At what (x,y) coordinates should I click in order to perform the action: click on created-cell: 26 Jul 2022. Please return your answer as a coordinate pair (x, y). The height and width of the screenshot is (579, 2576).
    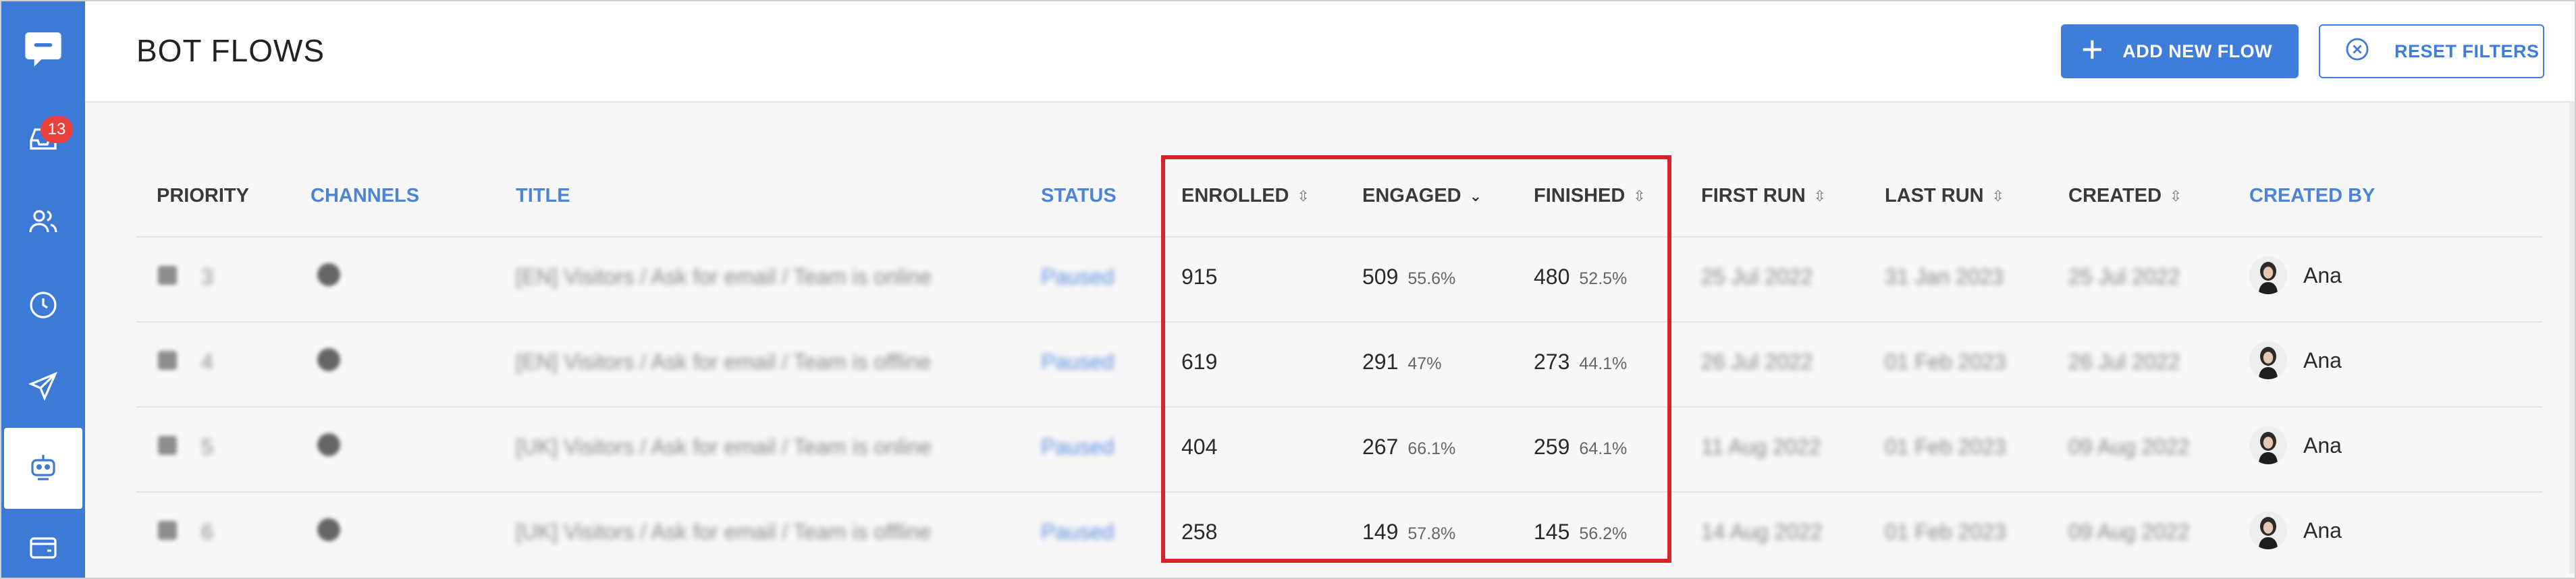
    Looking at the image, I should click on (2124, 362).